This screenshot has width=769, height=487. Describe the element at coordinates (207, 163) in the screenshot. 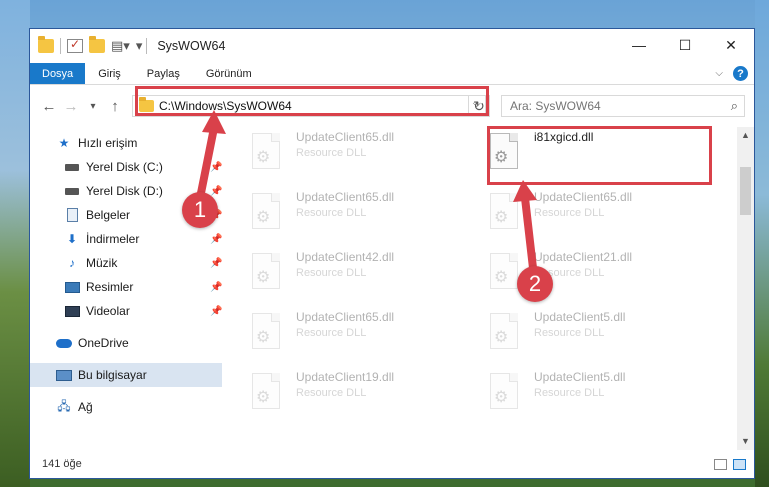

I see `arrow-to-address-bar` at that location.